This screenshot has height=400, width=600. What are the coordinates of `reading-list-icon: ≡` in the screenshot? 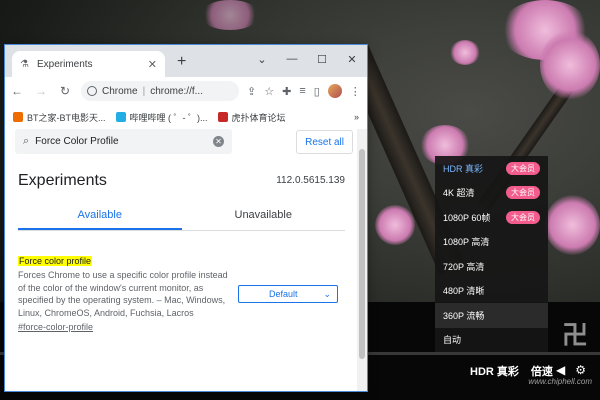 It's located at (302, 91).